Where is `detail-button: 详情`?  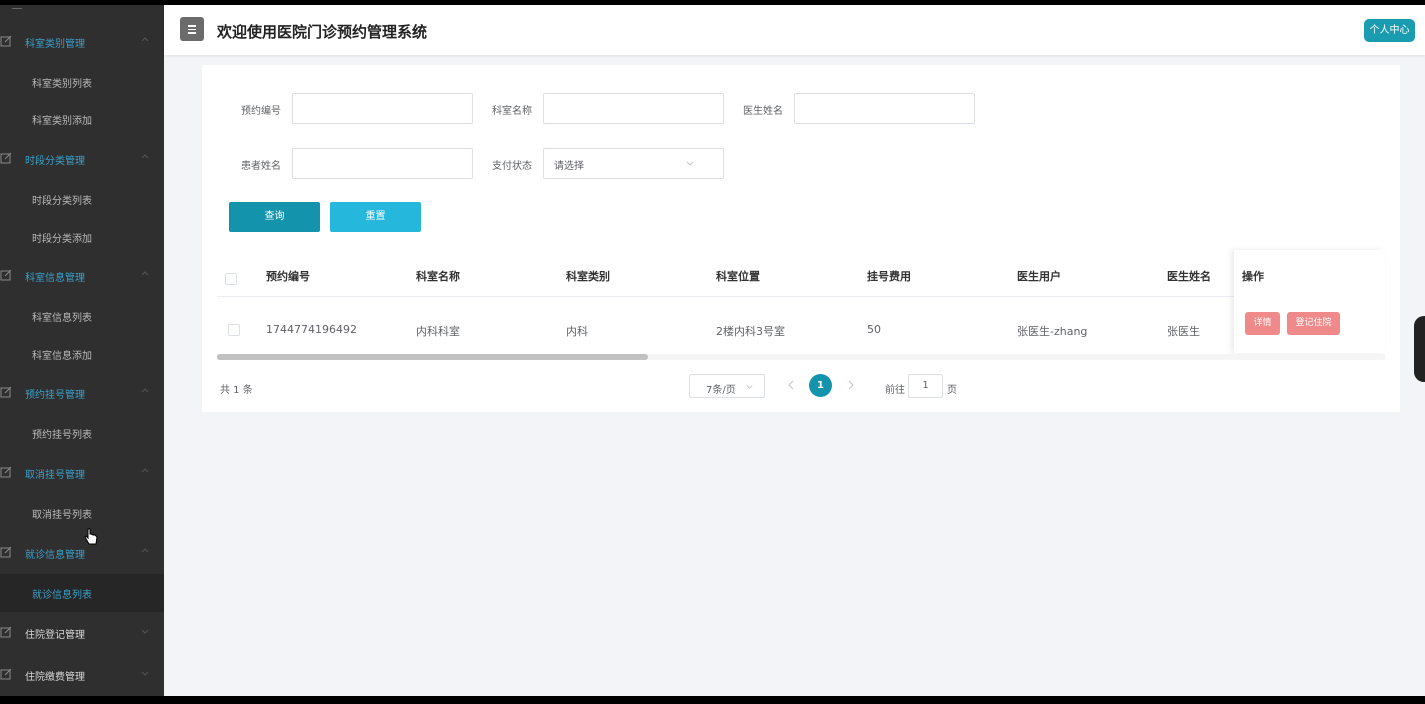
detail-button: 详情 is located at coordinates (1262, 323).